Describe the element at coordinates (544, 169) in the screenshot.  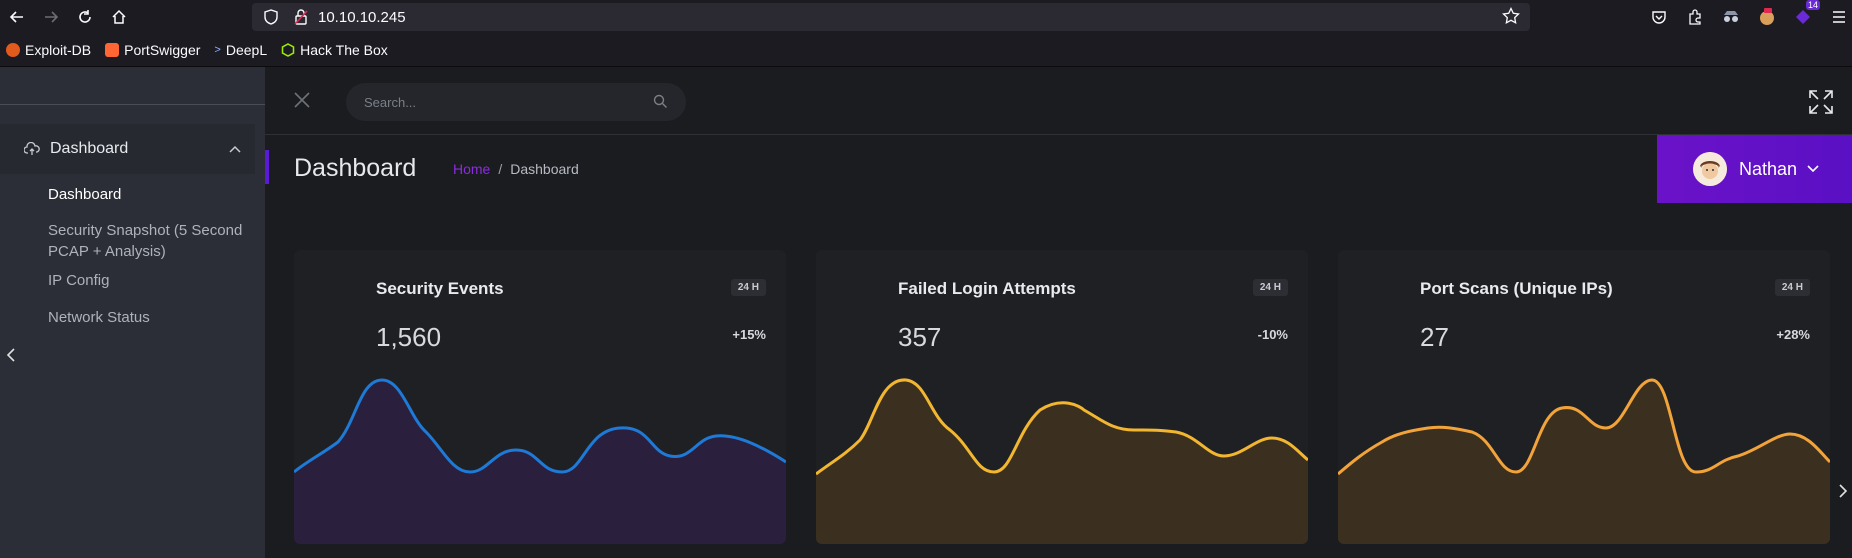
I see `breadcrumb-current: Dashboard` at that location.